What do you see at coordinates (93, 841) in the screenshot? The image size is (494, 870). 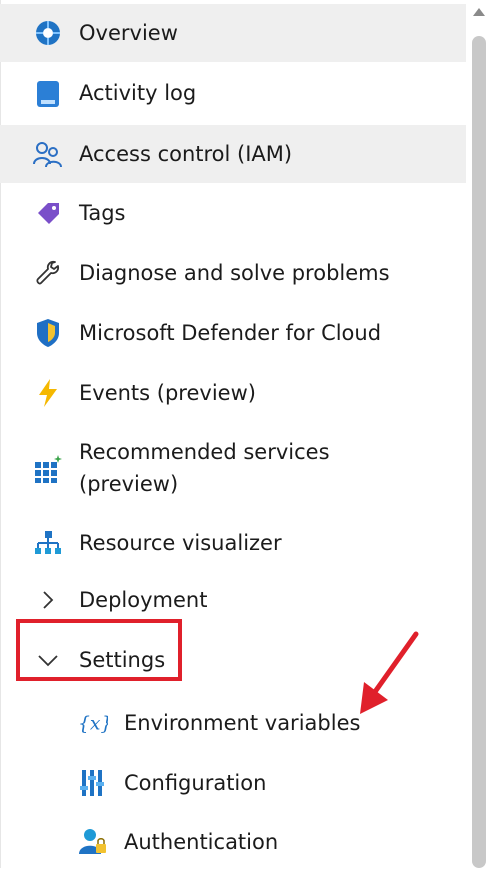 I see `user-lock-icon` at bounding box center [93, 841].